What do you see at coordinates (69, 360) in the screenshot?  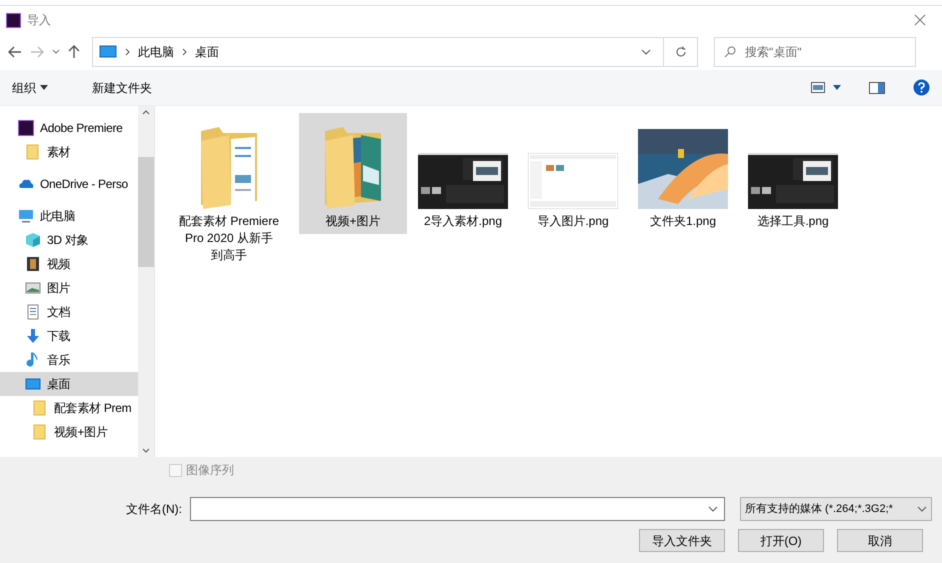 I see `nav-item: 音乐` at bounding box center [69, 360].